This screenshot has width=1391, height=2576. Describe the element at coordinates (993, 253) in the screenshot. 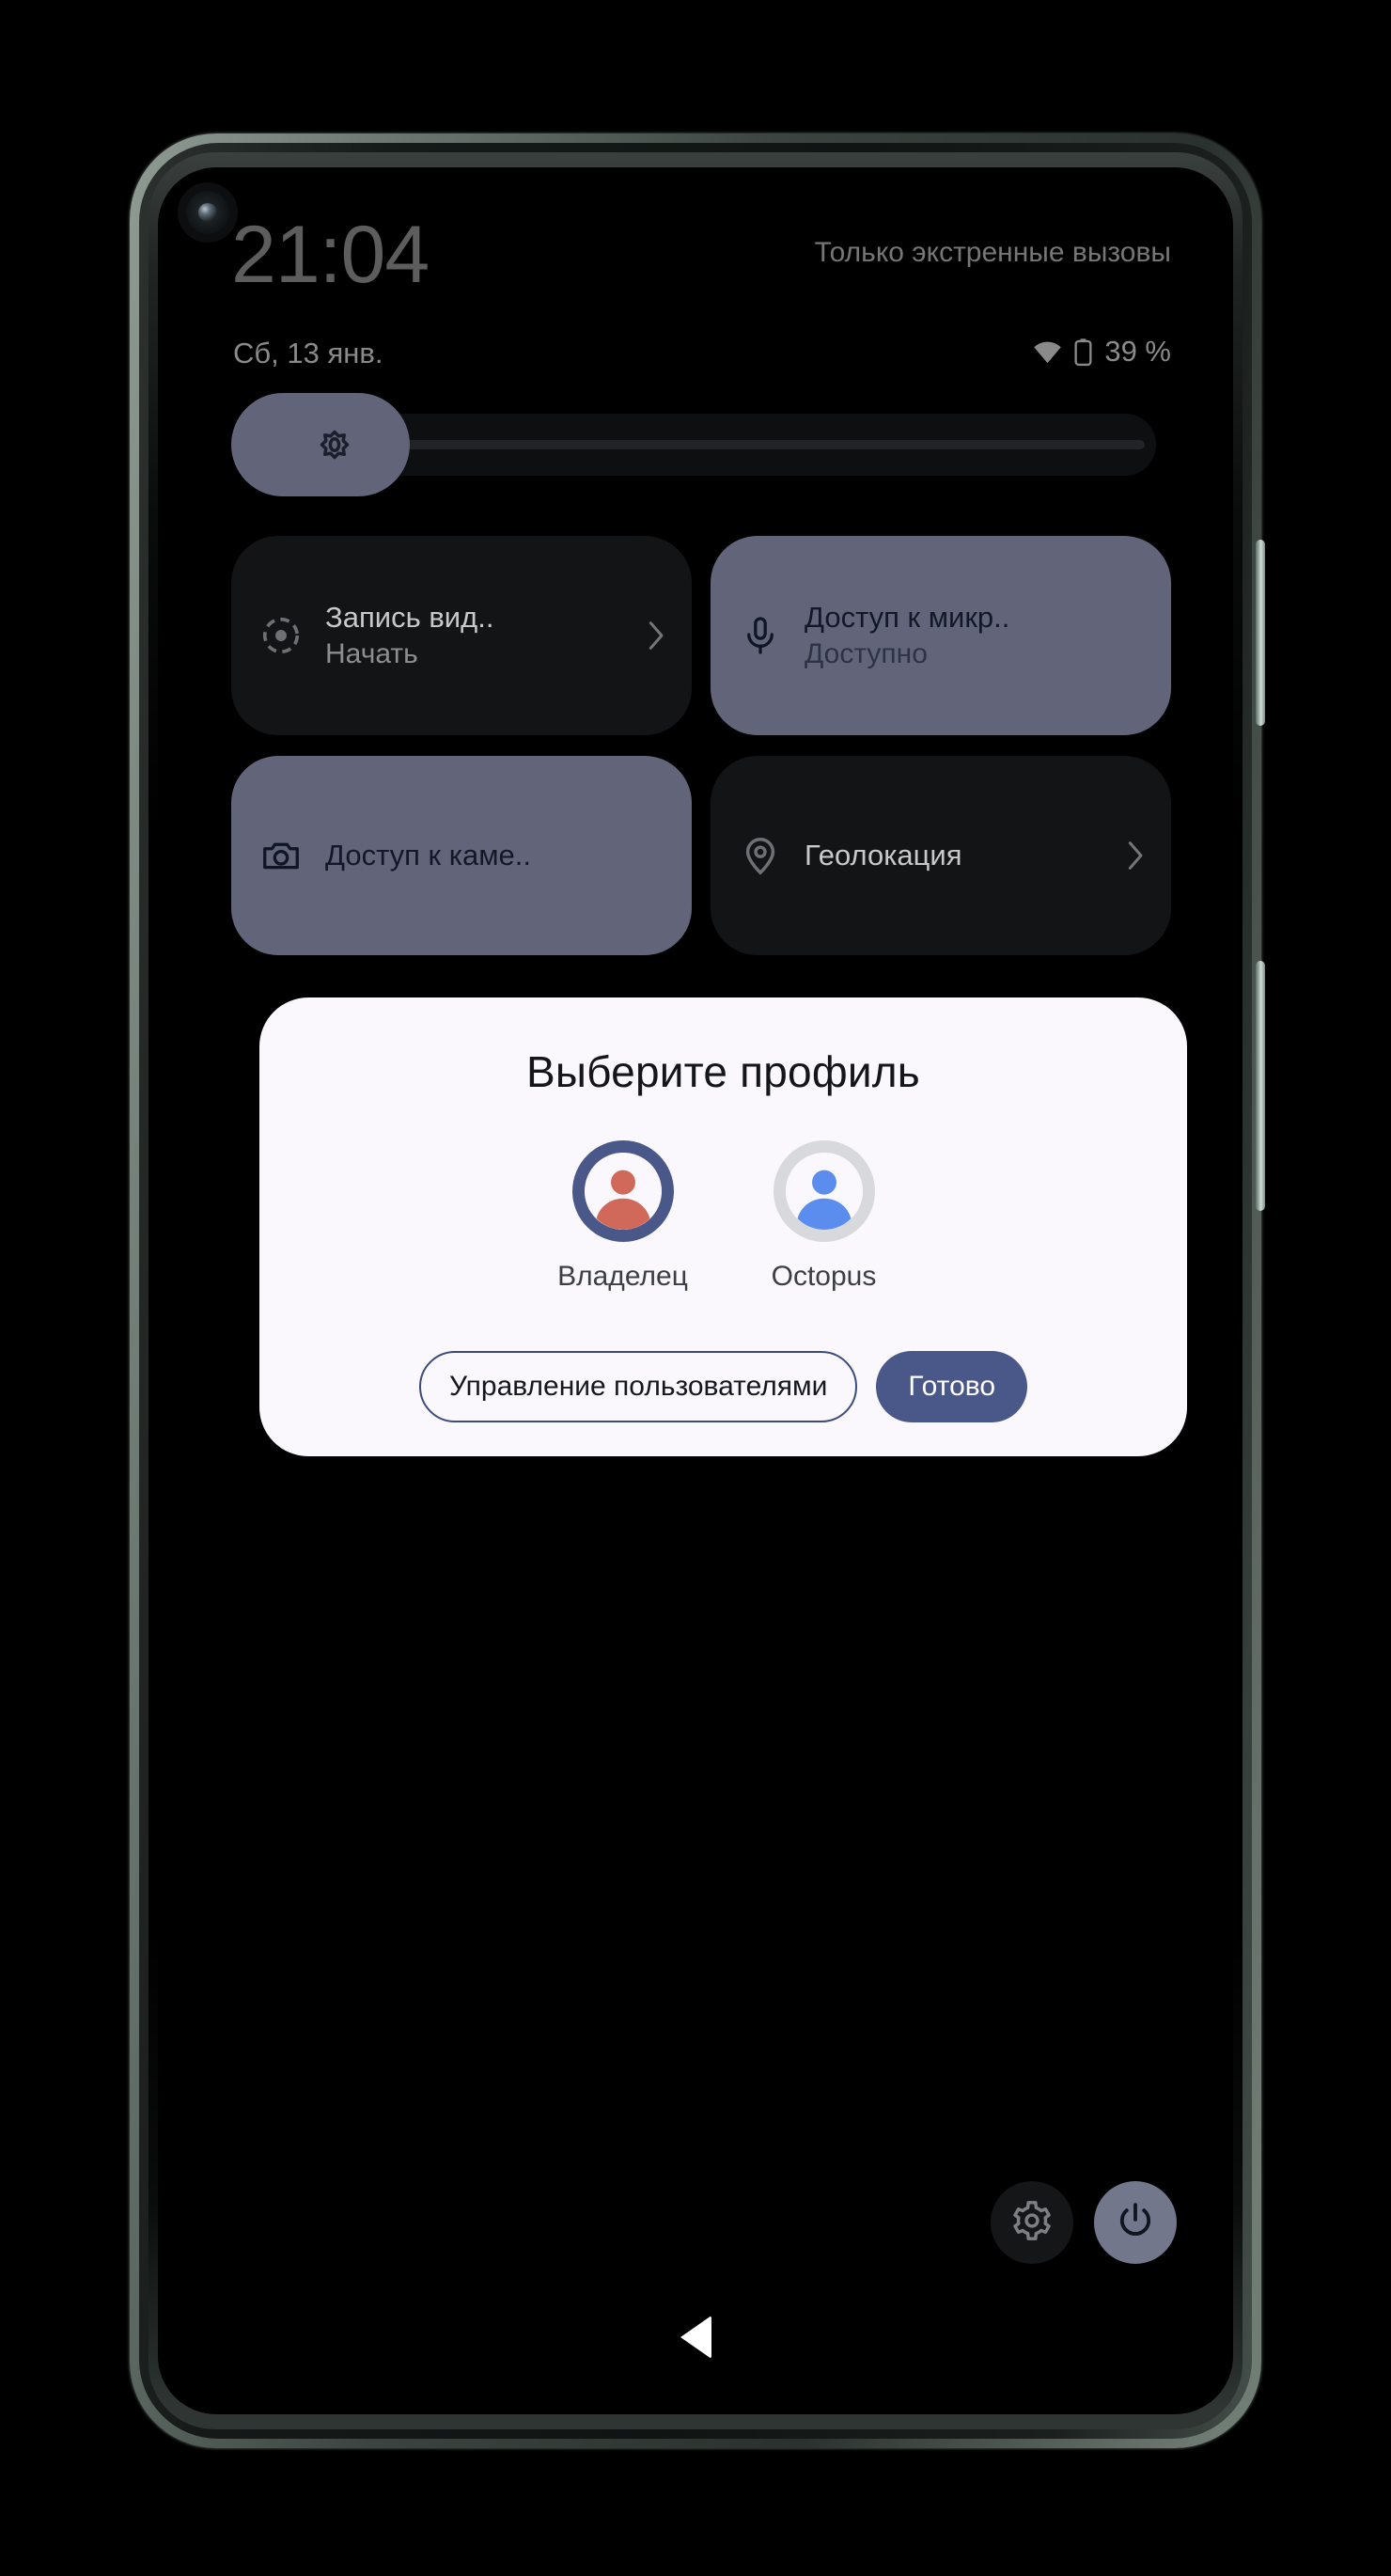

I see `carrier-label: Только экстренные вызовы` at that location.